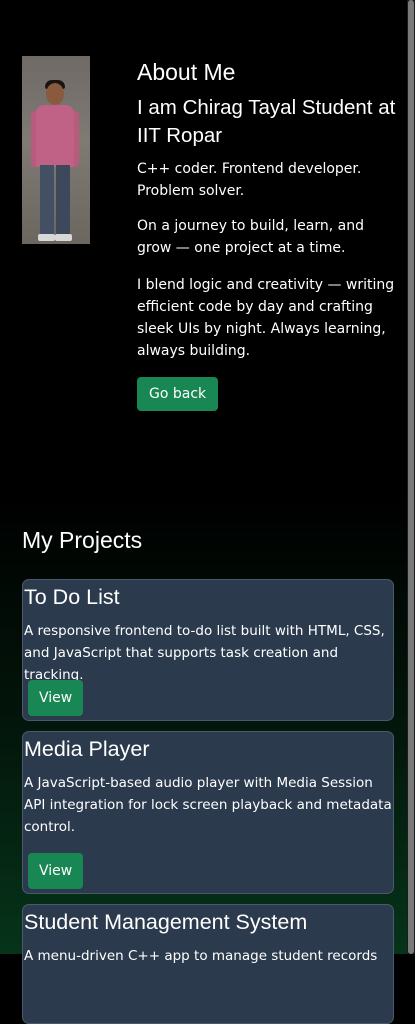  Describe the element at coordinates (56, 150) in the screenshot. I see `profile-photo` at that location.